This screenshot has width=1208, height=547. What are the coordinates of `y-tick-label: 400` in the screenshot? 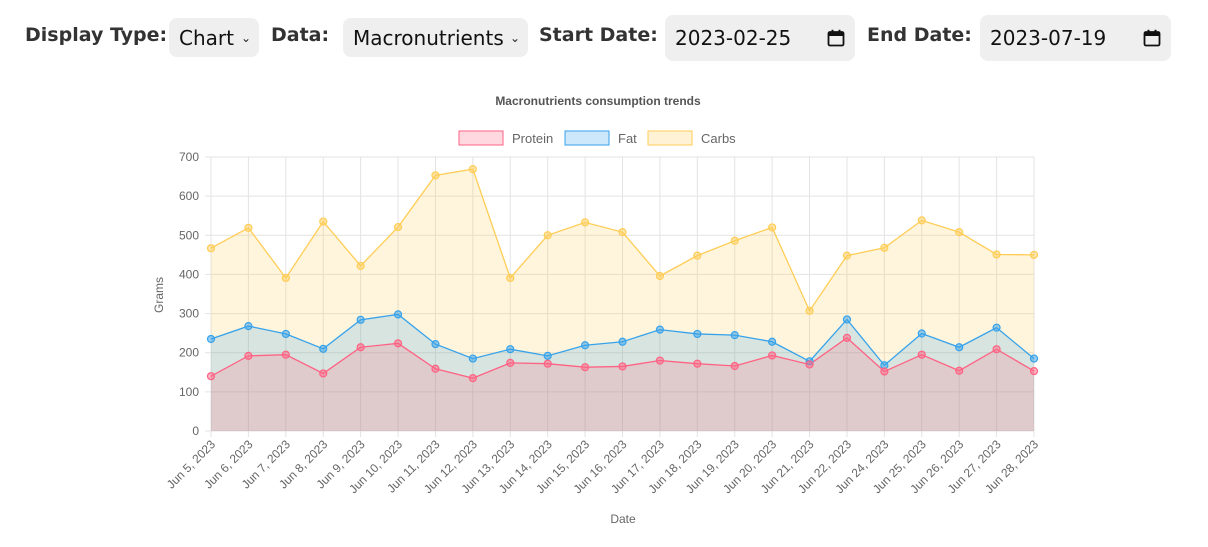 It's located at (189, 274).